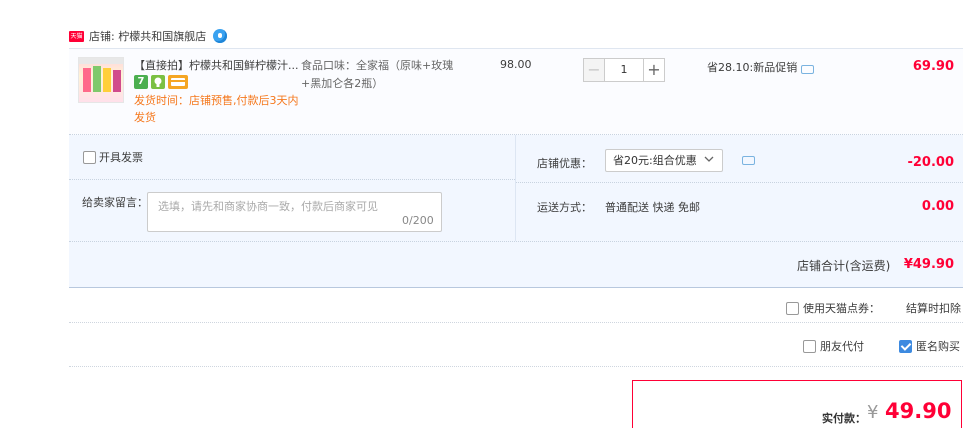  Describe the element at coordinates (933, 66) in the screenshot. I see `item-subtotal: 69.90` at that location.